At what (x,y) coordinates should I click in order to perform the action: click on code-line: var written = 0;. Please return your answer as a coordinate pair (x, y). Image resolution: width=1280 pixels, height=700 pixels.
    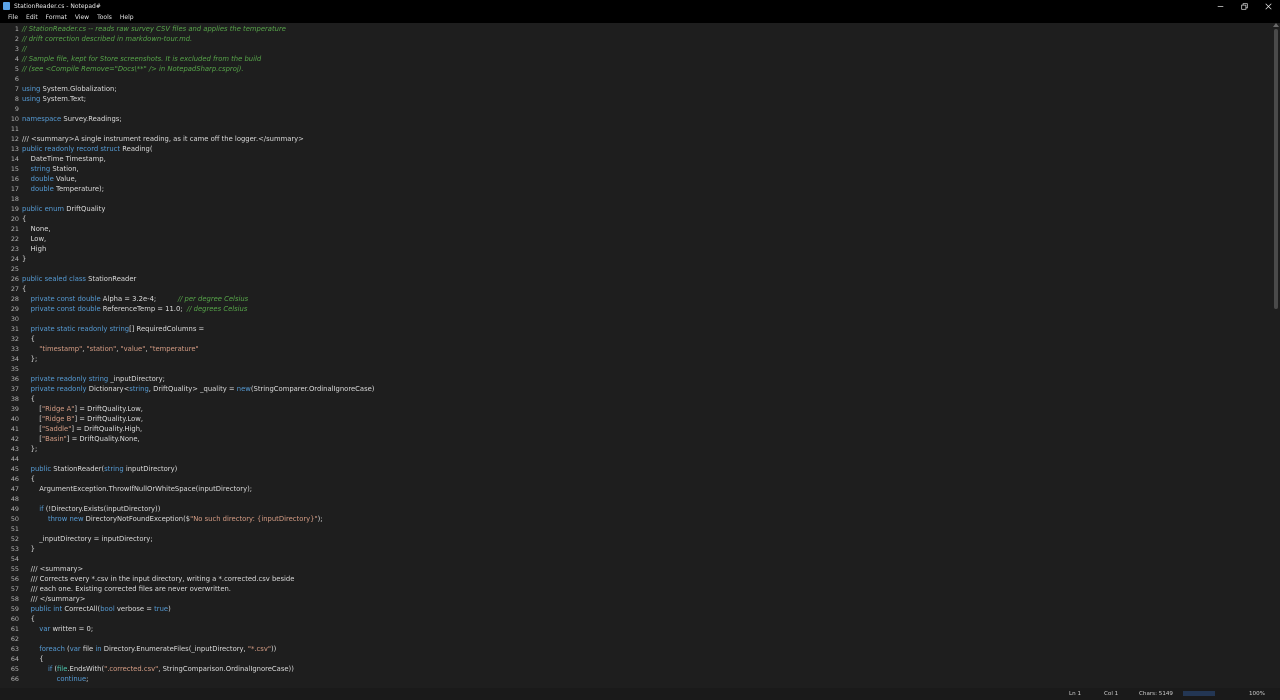
    Looking at the image, I should click on (57, 629).